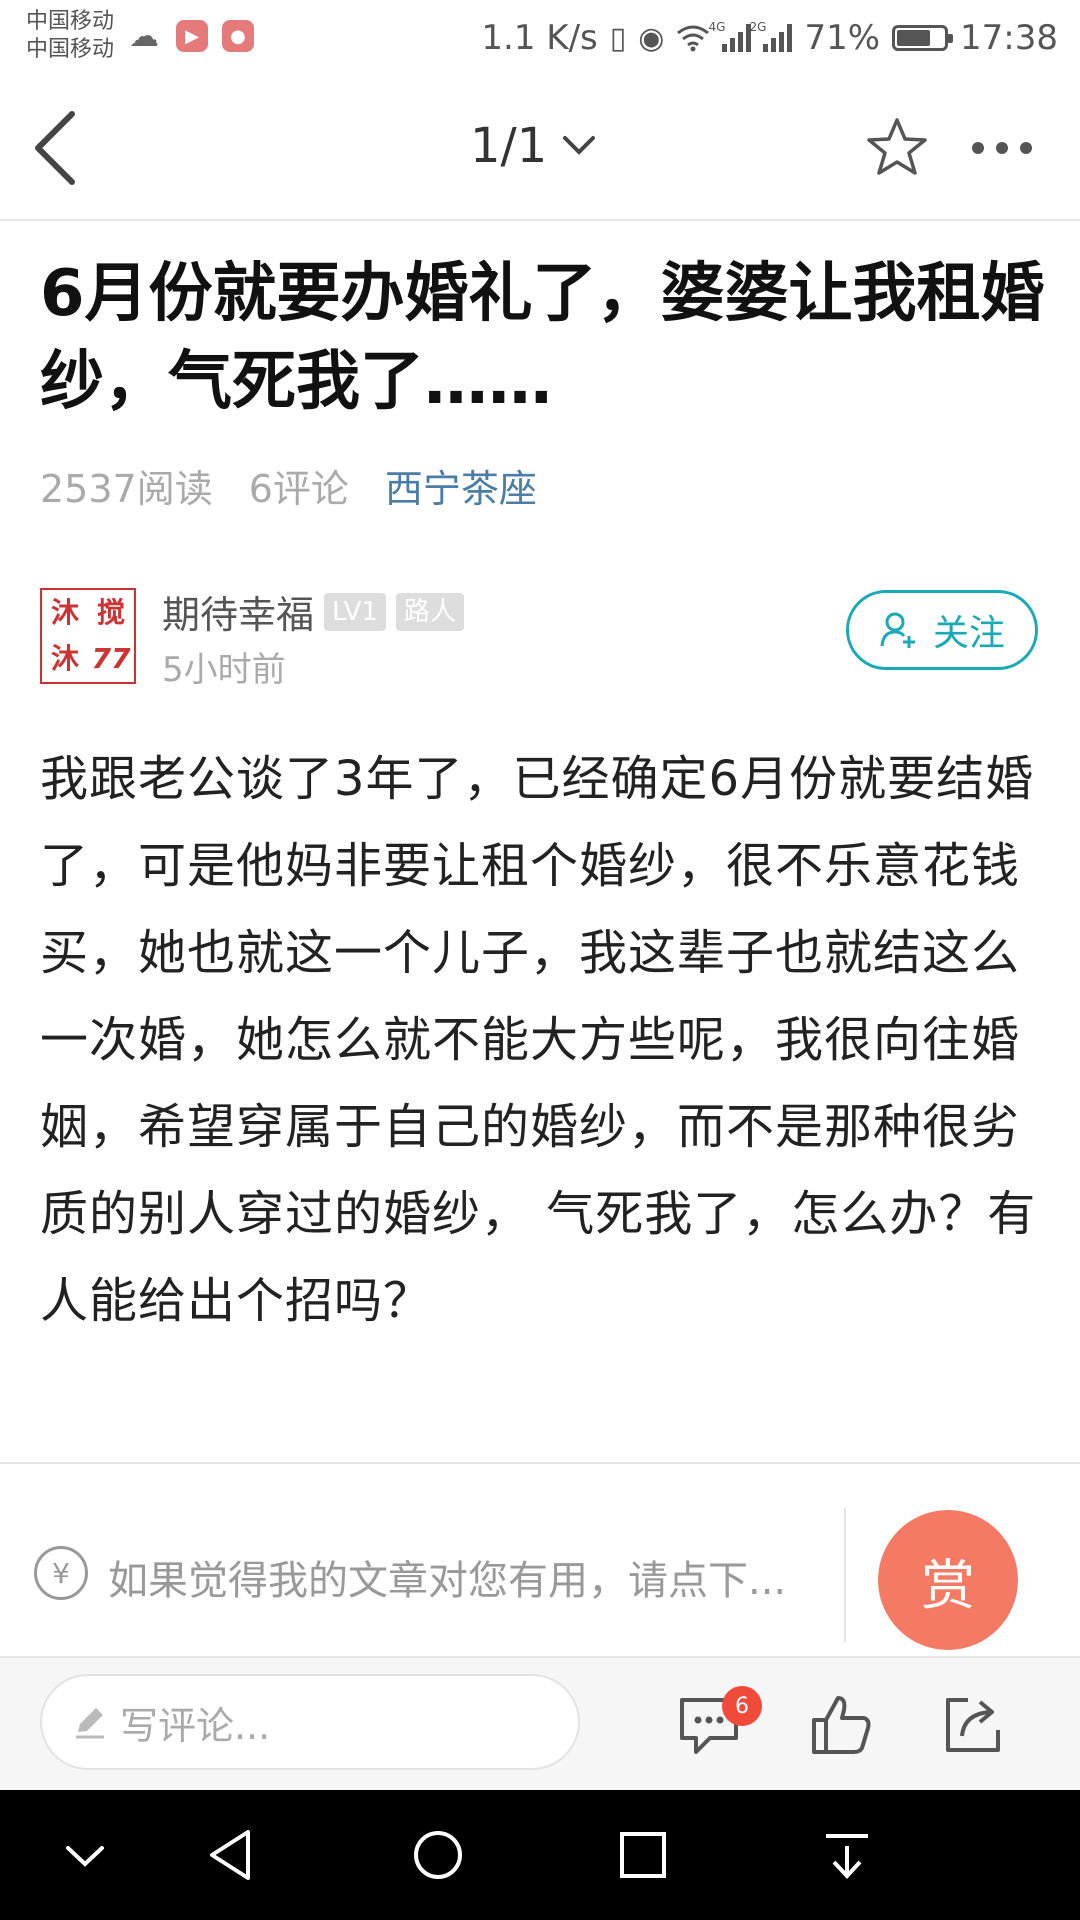  I want to click on read-count: 2537阅读, so click(126, 489).